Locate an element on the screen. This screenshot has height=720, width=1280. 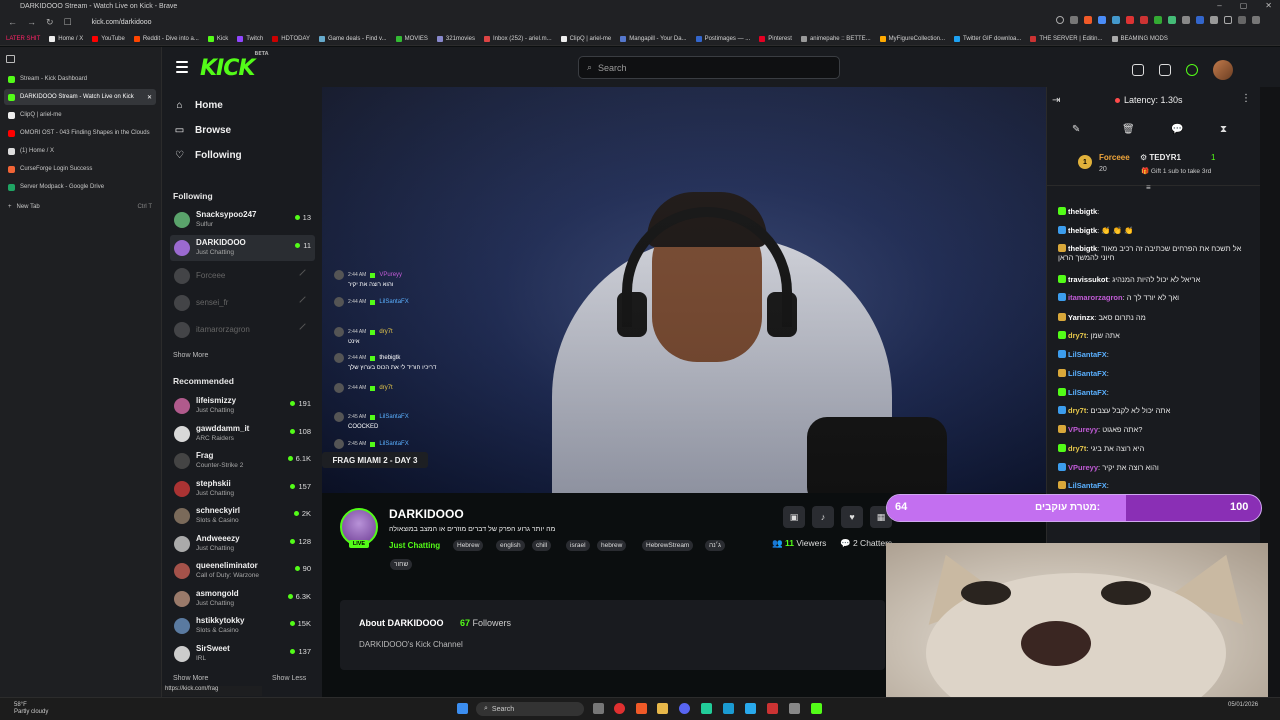
bookmark-item: Home / X is located at coordinates (66, 38).